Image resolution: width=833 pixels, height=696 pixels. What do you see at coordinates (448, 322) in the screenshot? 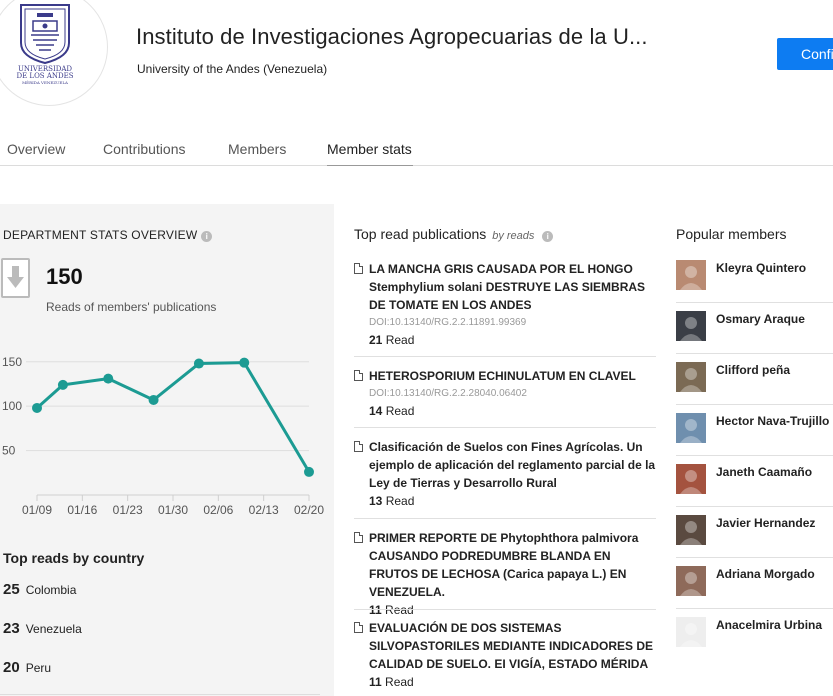
I see `publication-doi: DOI:10.13140/RG.2.2.11891.99369` at bounding box center [448, 322].